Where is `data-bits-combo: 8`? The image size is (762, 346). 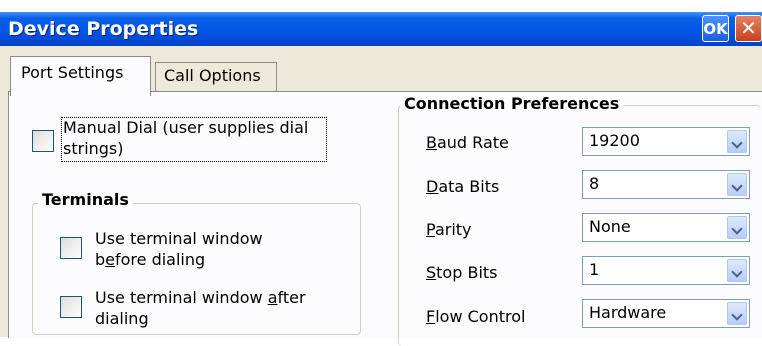 data-bits-combo: 8 is located at coordinates (666, 184).